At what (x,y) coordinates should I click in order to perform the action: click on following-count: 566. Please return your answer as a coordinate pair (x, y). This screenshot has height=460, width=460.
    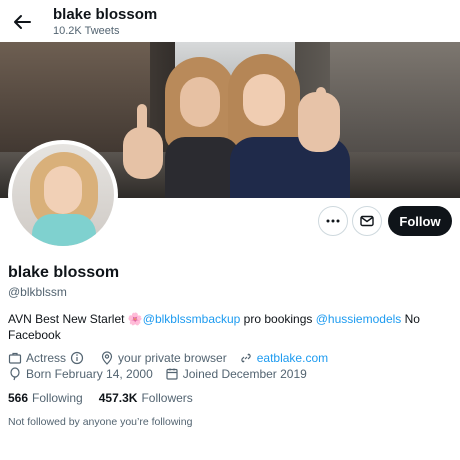
    Looking at the image, I should click on (18, 398).